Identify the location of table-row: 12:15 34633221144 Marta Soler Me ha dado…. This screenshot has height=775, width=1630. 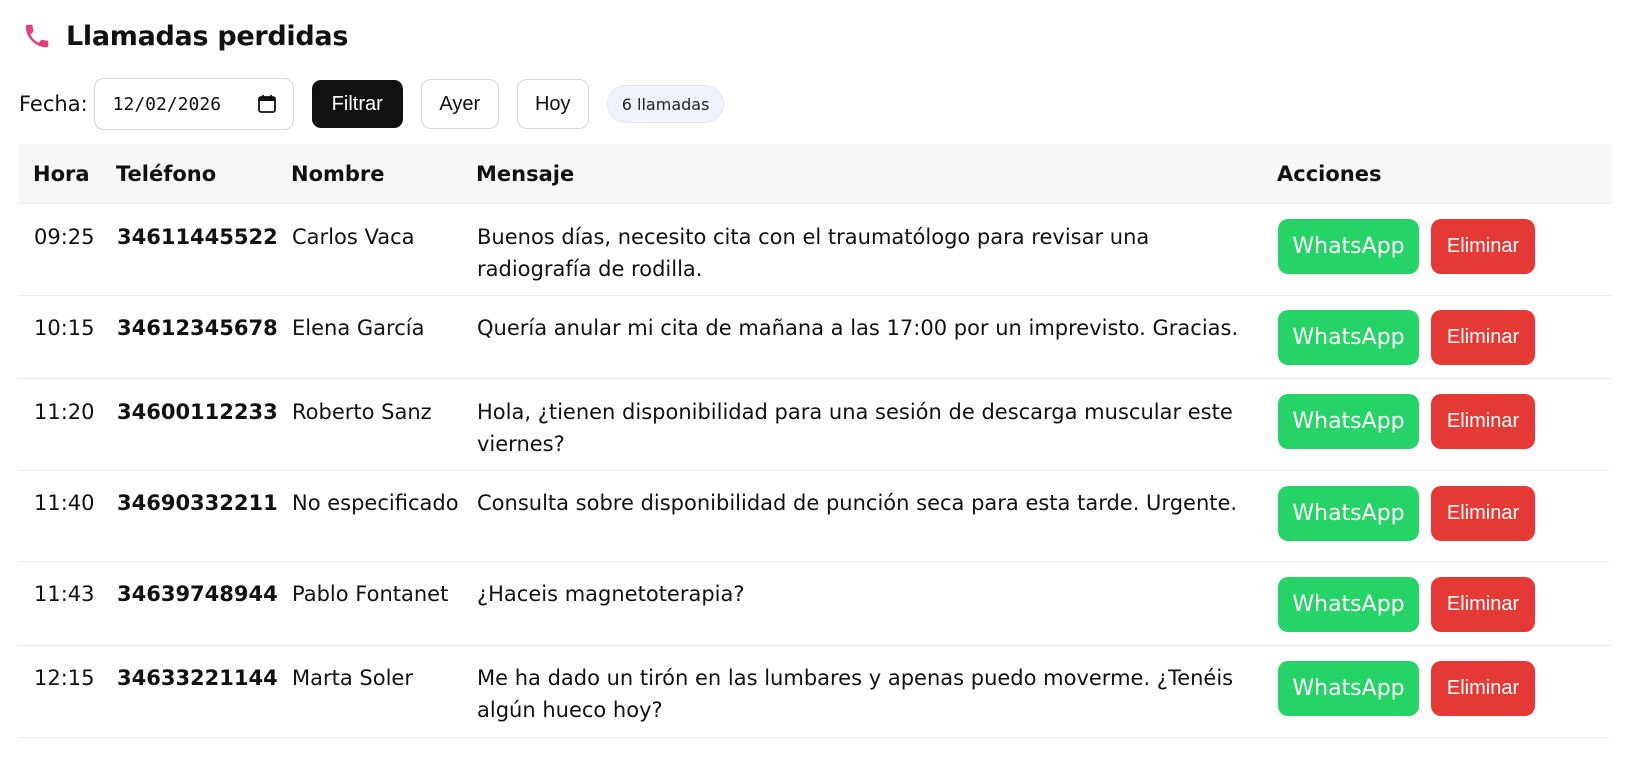
(815, 692).